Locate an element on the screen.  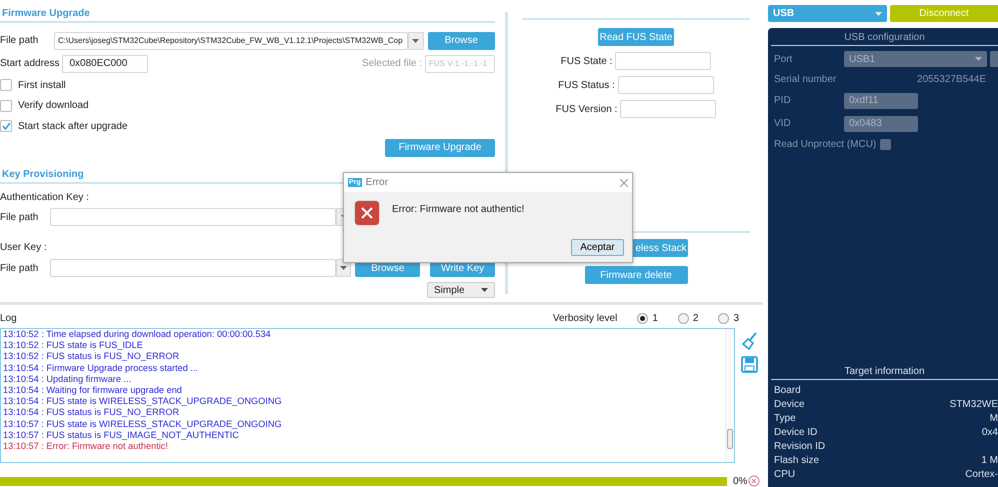
field-label: VID is located at coordinates (783, 123).